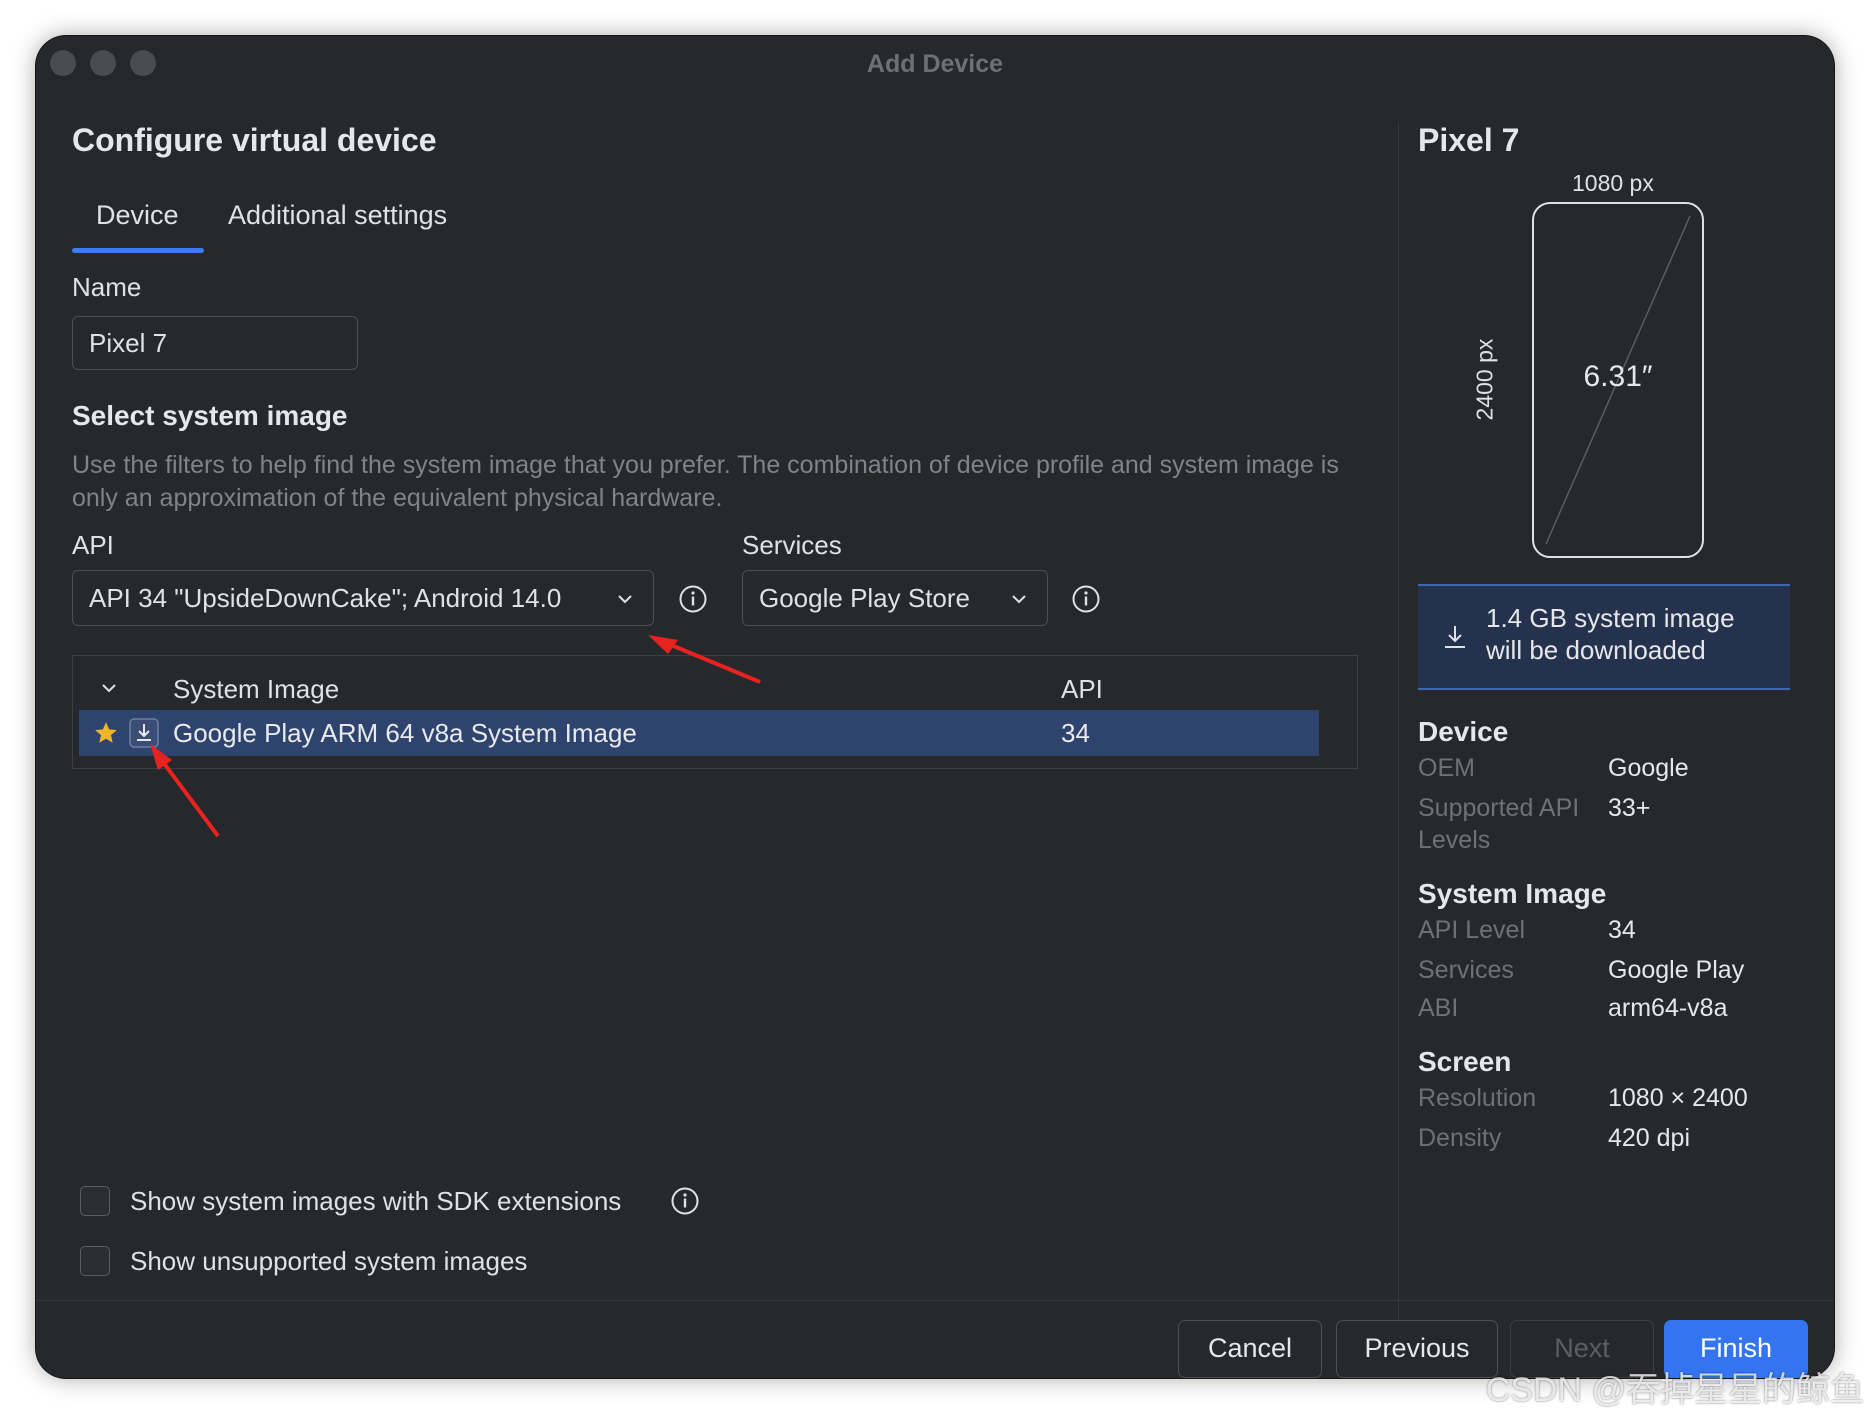  I want to click on footer-divider, so click(935, 1300).